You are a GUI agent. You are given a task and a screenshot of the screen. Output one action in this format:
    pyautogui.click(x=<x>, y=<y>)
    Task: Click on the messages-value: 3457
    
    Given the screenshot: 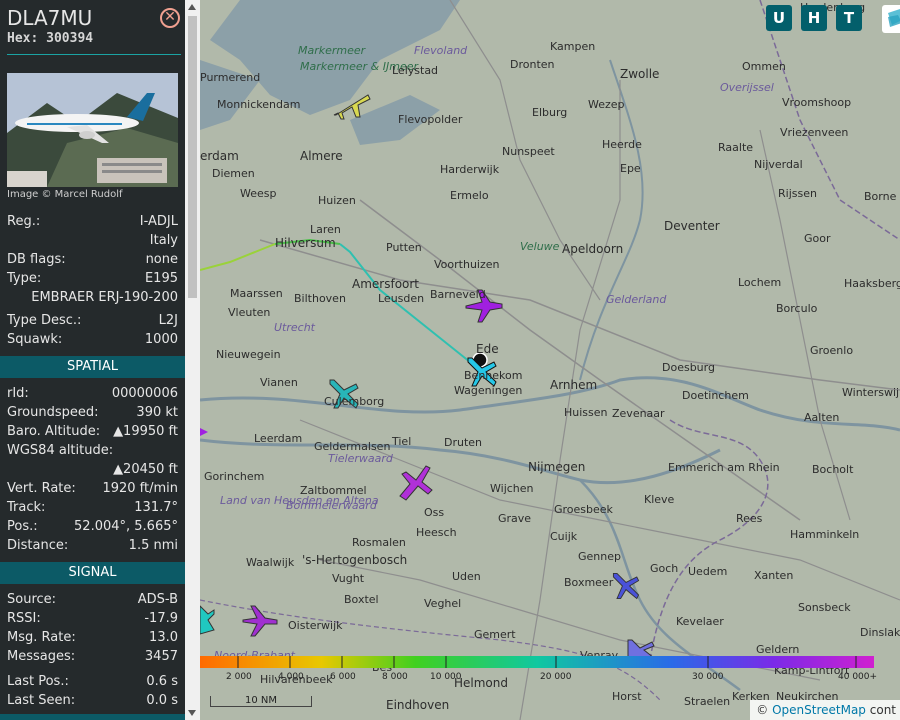 What is the action you would take?
    pyautogui.click(x=161, y=656)
    